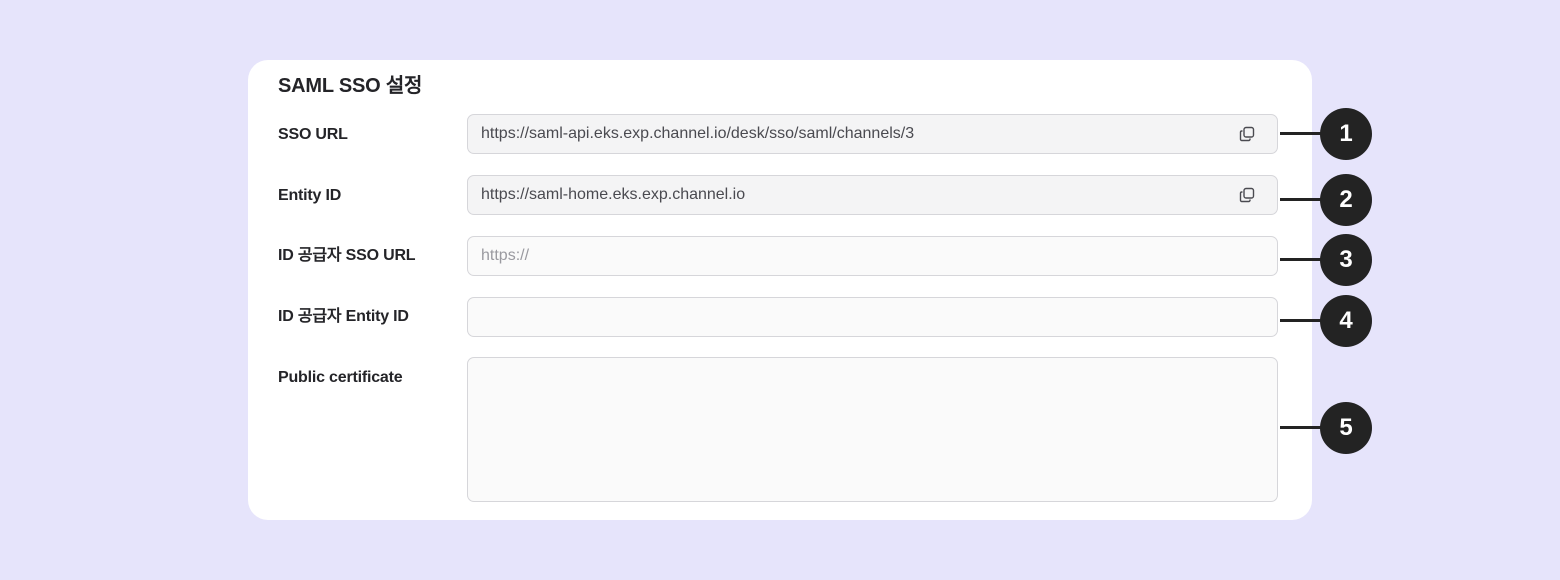 The image size is (1560, 580). What do you see at coordinates (313, 134) in the screenshot?
I see `sso-url-label: SSO URL` at bounding box center [313, 134].